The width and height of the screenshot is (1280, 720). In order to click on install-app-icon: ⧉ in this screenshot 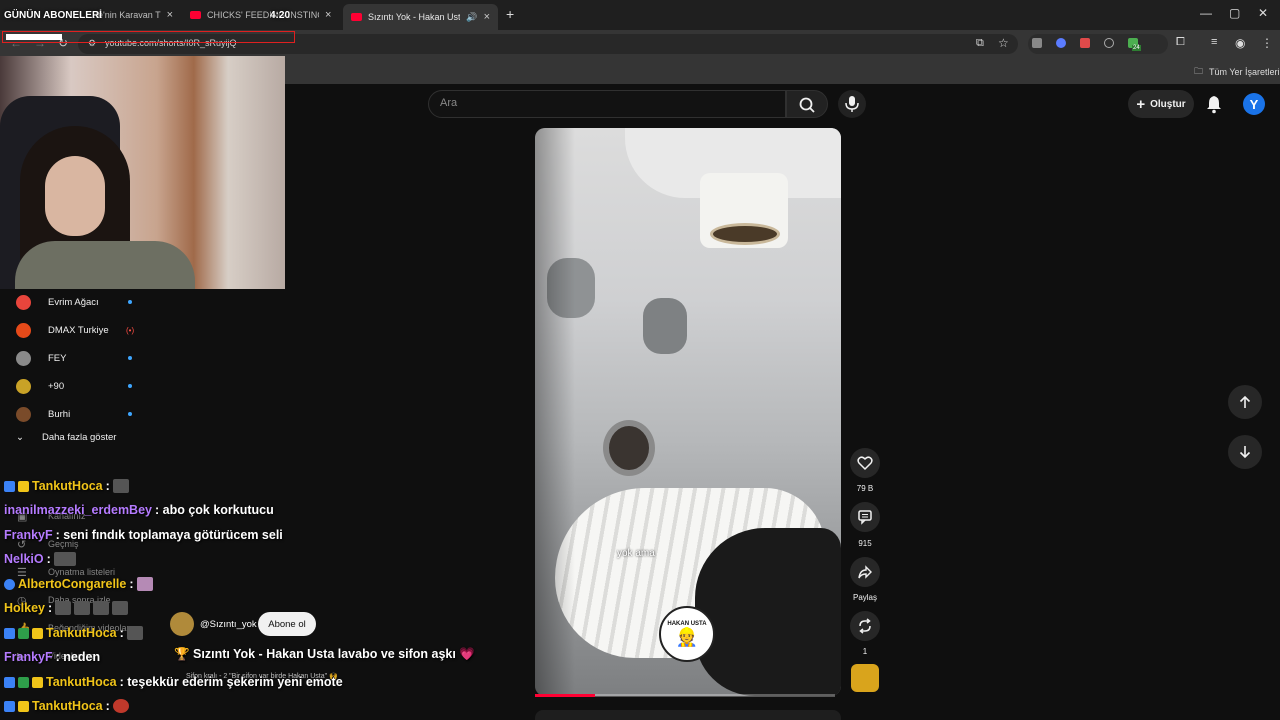, I will do `click(980, 43)`.